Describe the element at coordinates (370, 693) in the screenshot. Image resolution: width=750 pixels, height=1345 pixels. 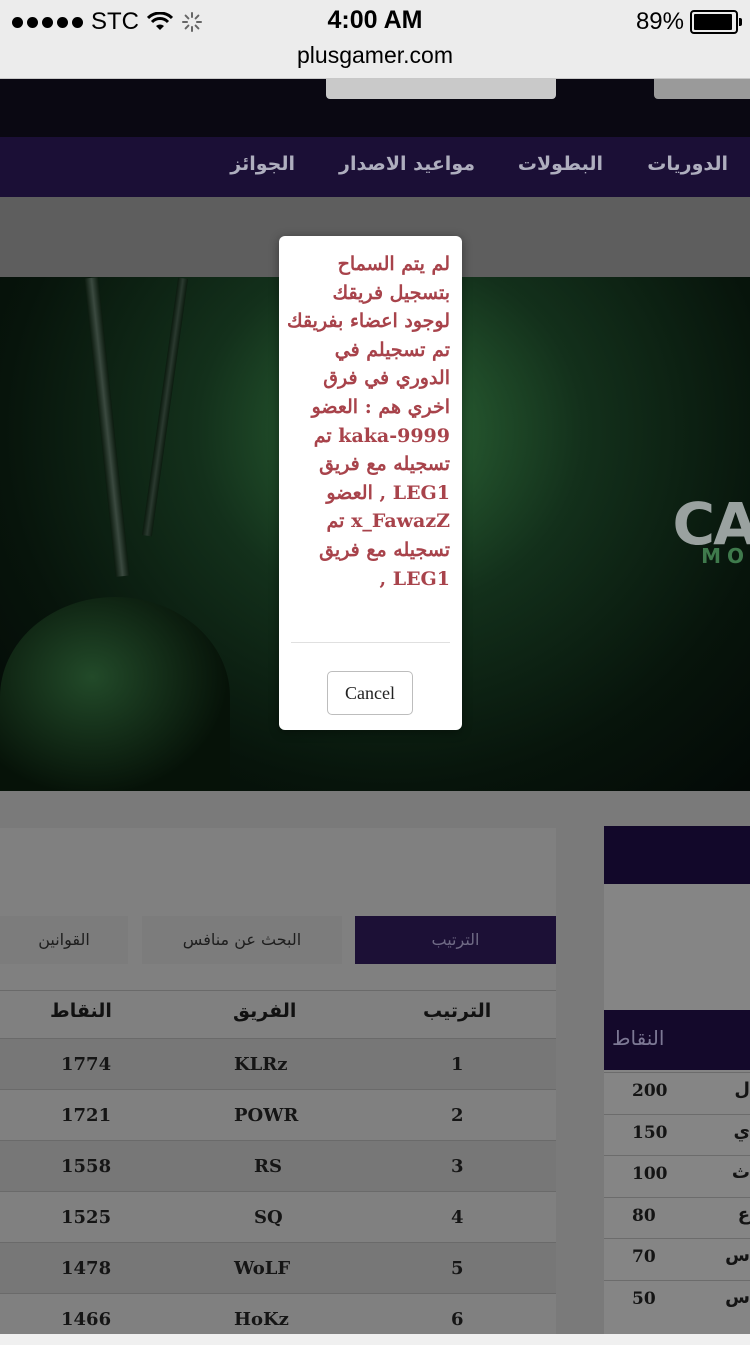
I see `cancel-button: Cancel` at that location.